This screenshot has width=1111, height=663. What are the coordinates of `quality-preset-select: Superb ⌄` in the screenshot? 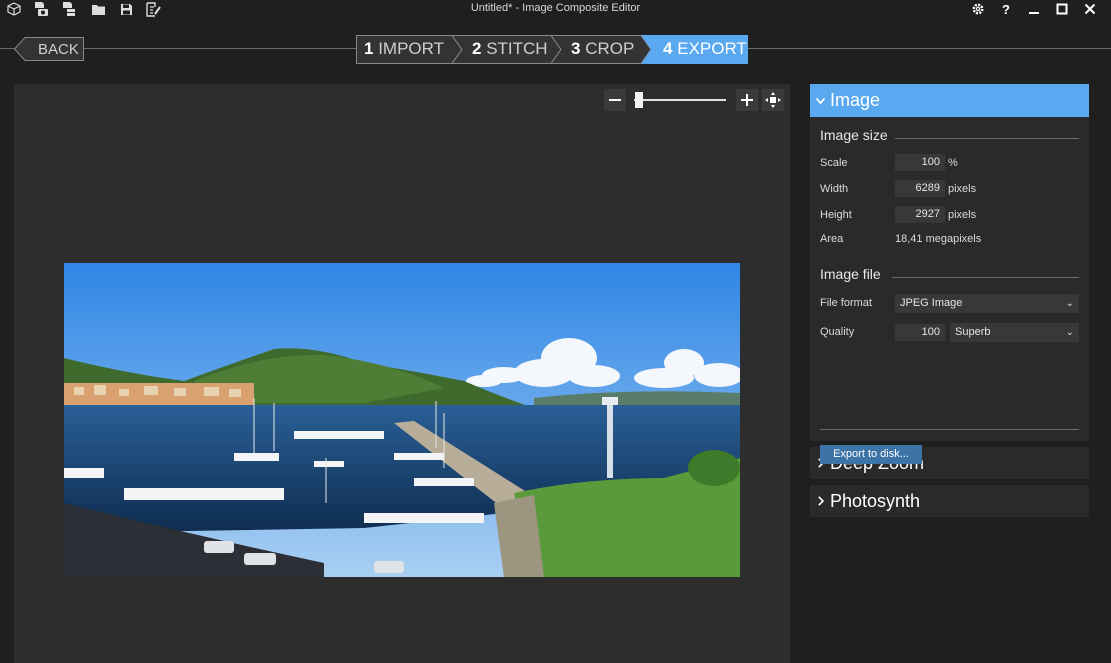 It's located at (1014, 332).